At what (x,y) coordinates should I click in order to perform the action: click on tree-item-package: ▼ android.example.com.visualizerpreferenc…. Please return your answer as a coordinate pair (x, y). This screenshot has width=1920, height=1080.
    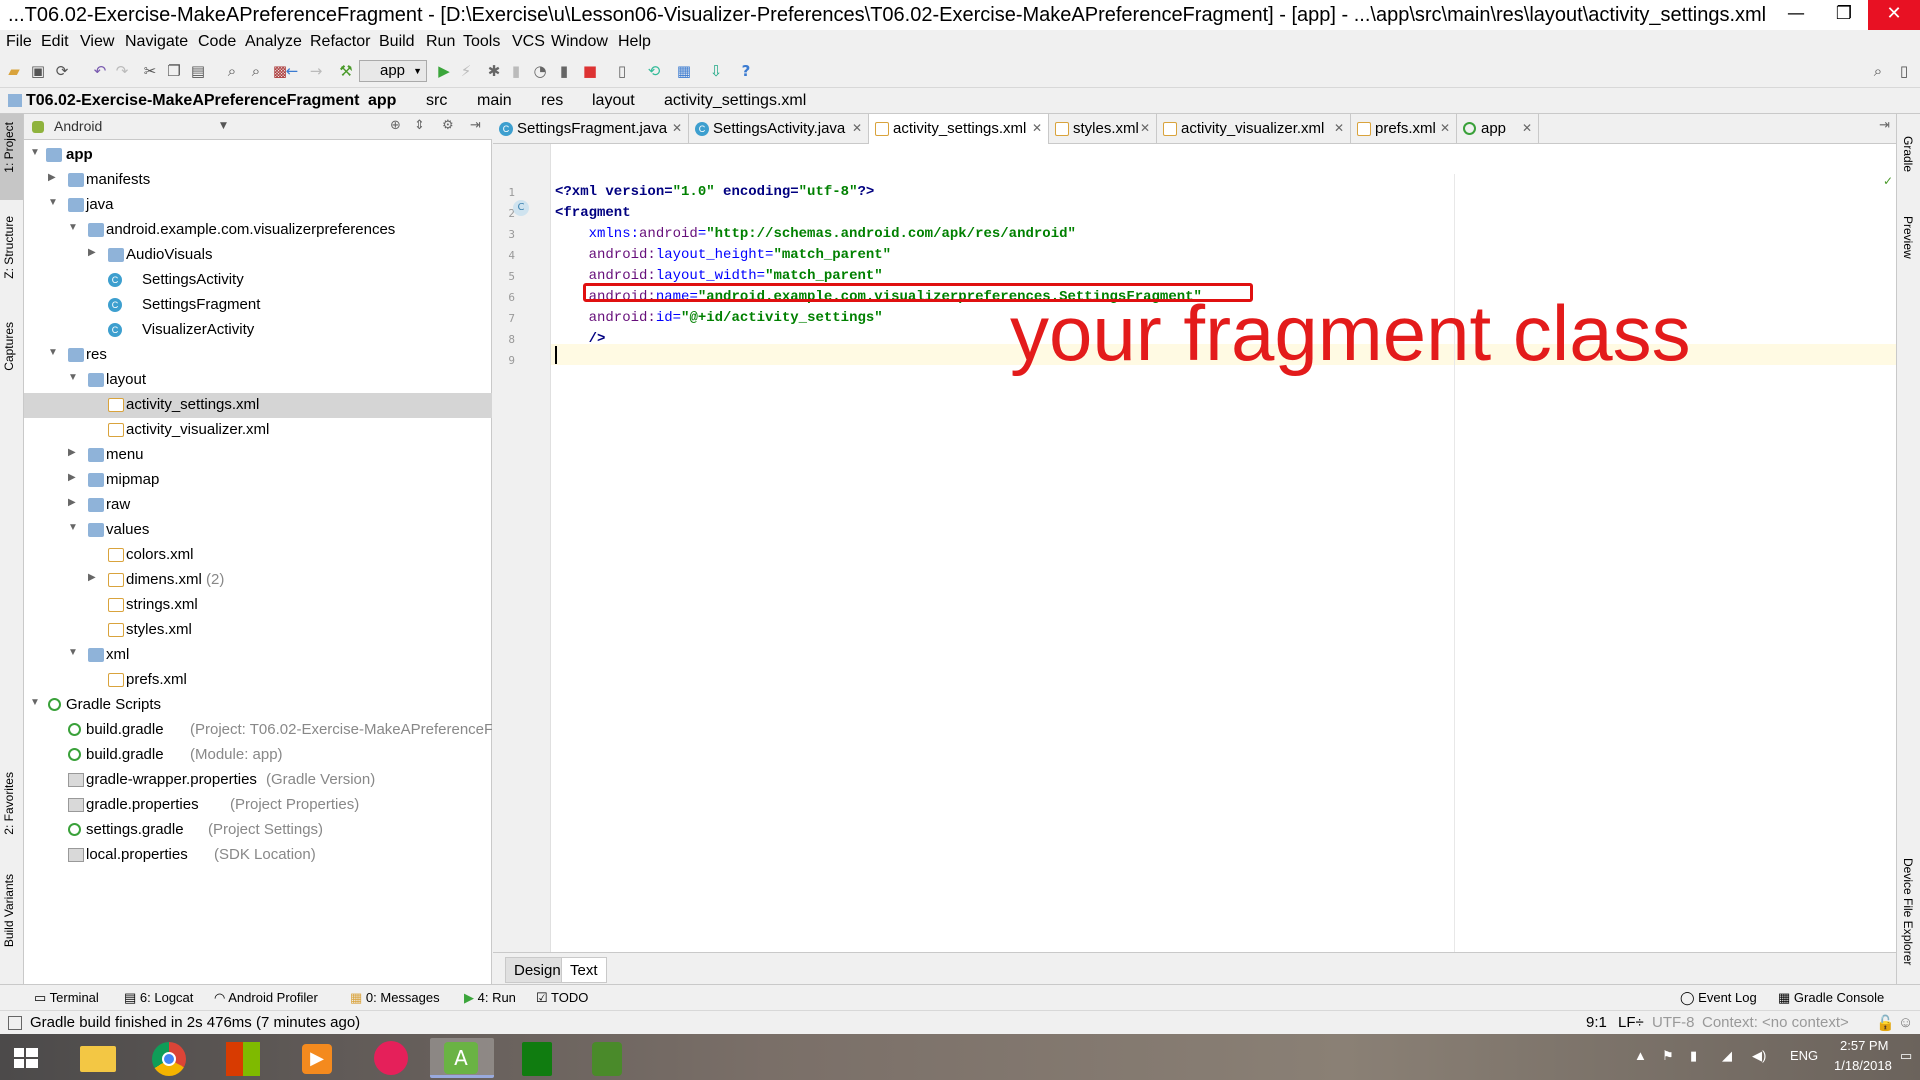
    Looking at the image, I should click on (258, 230).